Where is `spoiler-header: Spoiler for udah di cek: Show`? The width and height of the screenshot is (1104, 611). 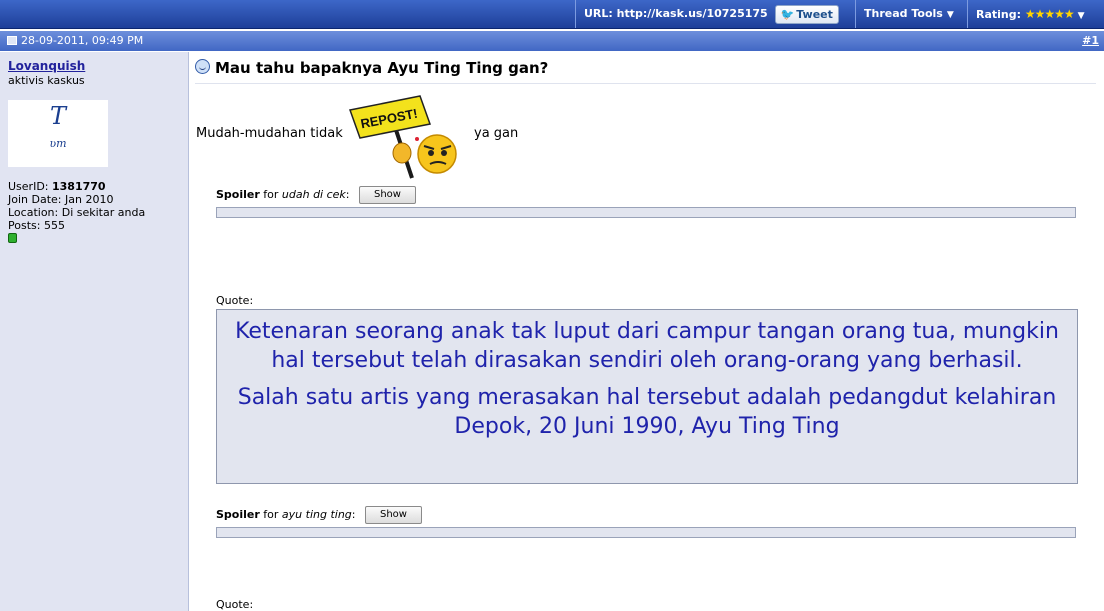
spoiler-header: Spoiler for udah di cek: Show is located at coordinates (316, 195).